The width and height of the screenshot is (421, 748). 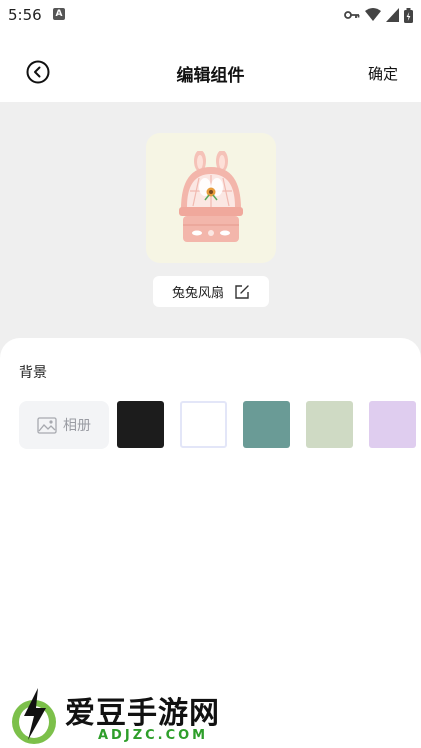 I want to click on image-icon, so click(x=47, y=425).